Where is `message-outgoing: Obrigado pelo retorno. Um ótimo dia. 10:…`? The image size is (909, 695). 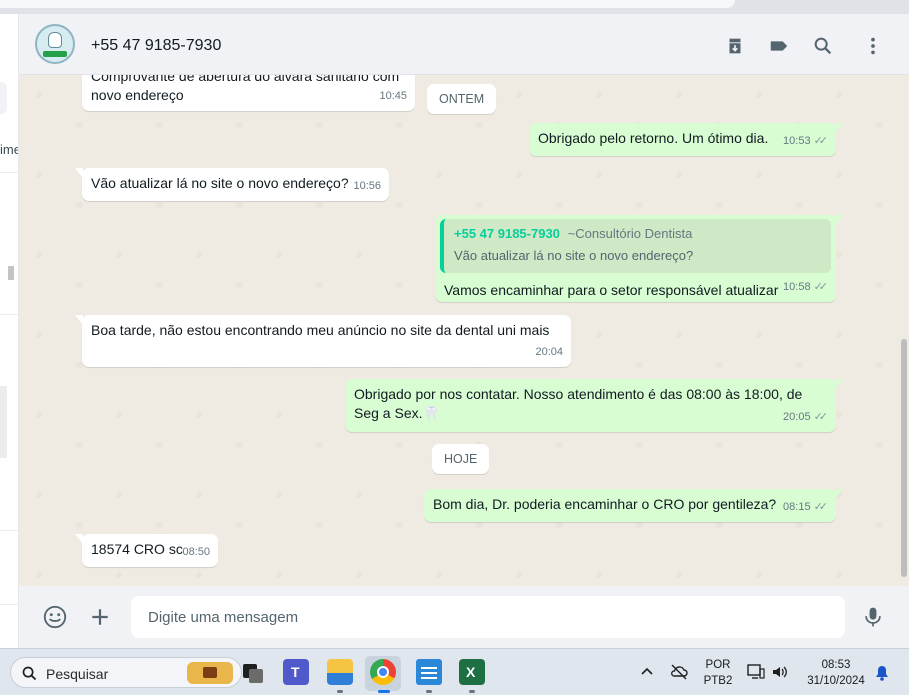 message-outgoing: Obrigado pelo retorno. Um ótimo dia. 10:… is located at coordinates (686, 139).